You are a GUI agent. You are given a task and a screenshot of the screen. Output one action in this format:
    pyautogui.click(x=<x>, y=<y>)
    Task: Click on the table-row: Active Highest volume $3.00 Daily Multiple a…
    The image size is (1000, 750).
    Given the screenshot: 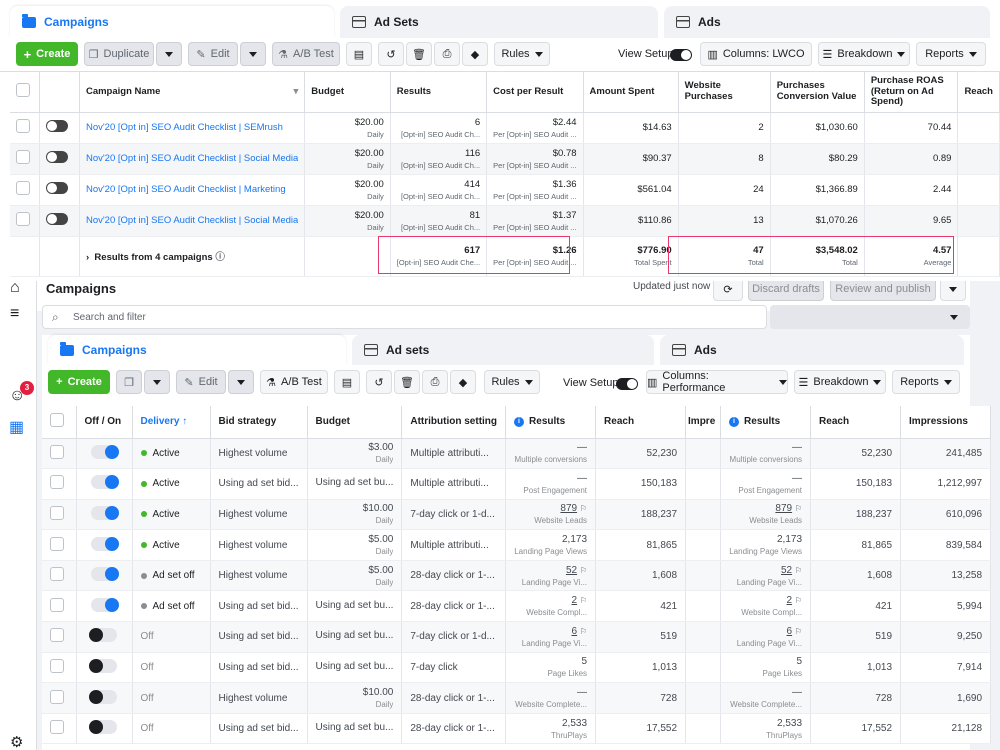 What is the action you would take?
    pyautogui.click(x=517, y=454)
    